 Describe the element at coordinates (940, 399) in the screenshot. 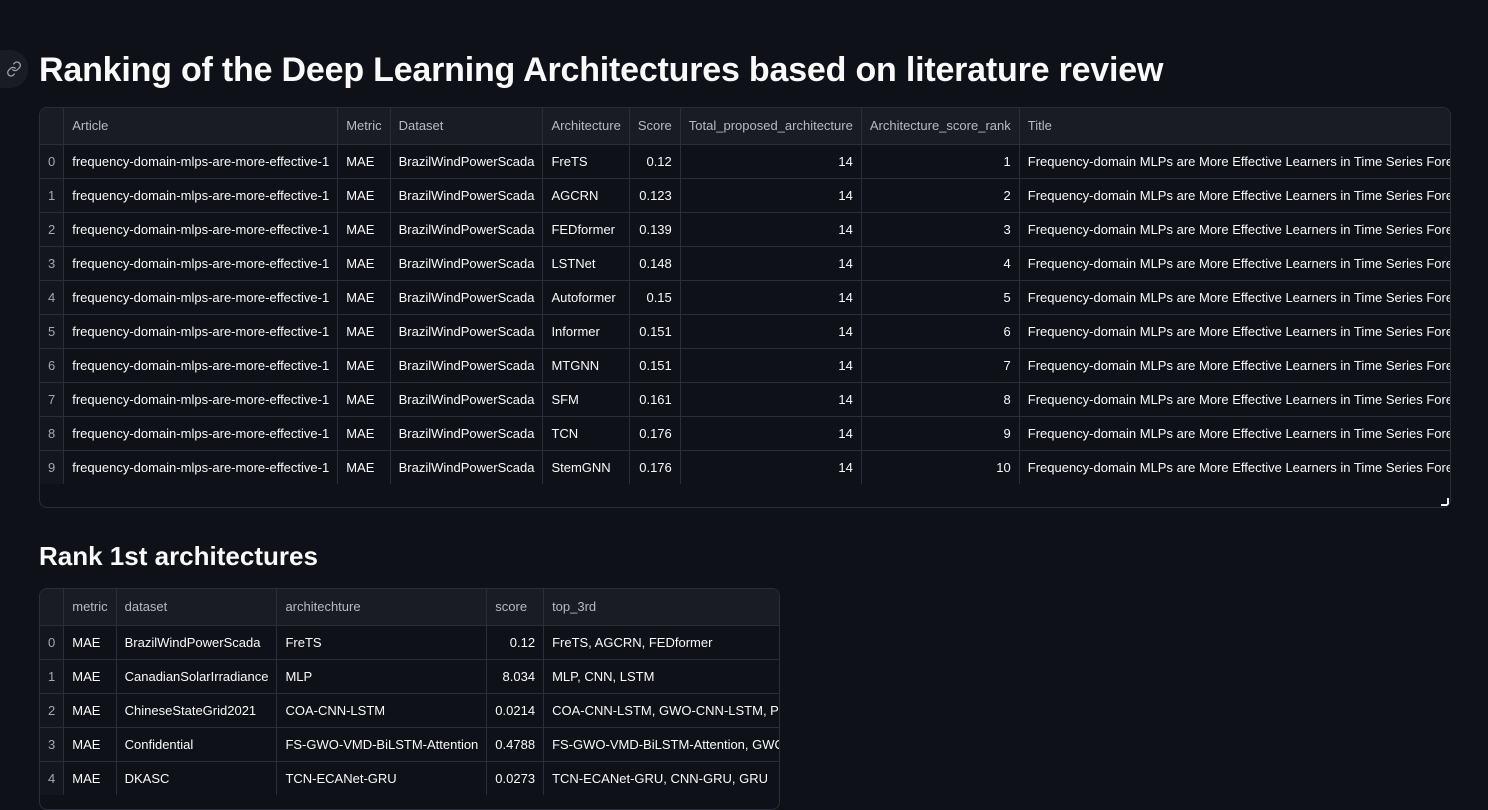

I see `table-cell: 8` at that location.